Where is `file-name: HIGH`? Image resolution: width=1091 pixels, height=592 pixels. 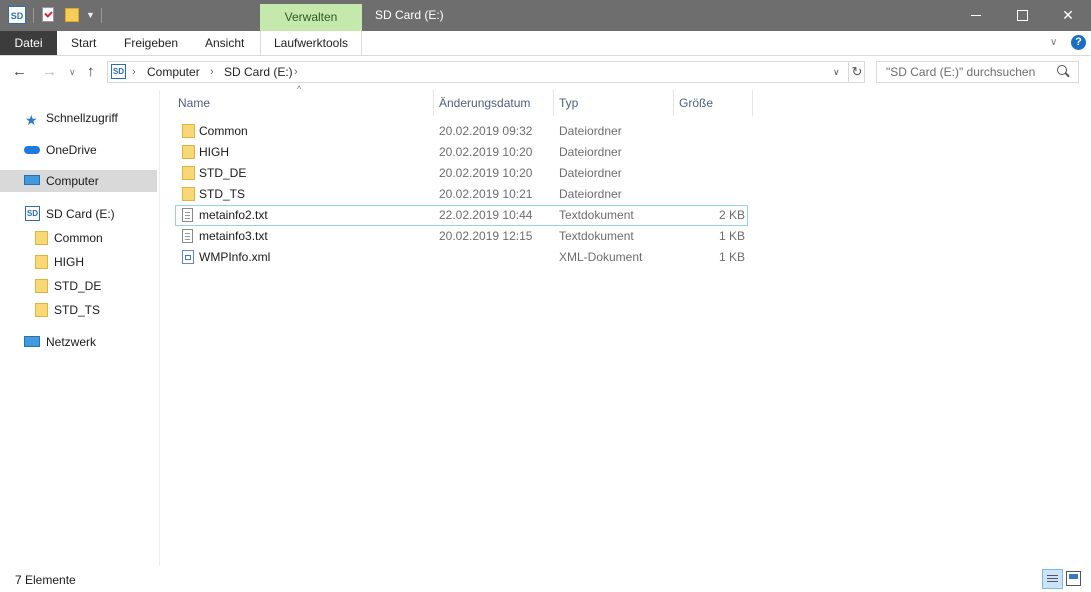
file-name: HIGH is located at coordinates (214, 152).